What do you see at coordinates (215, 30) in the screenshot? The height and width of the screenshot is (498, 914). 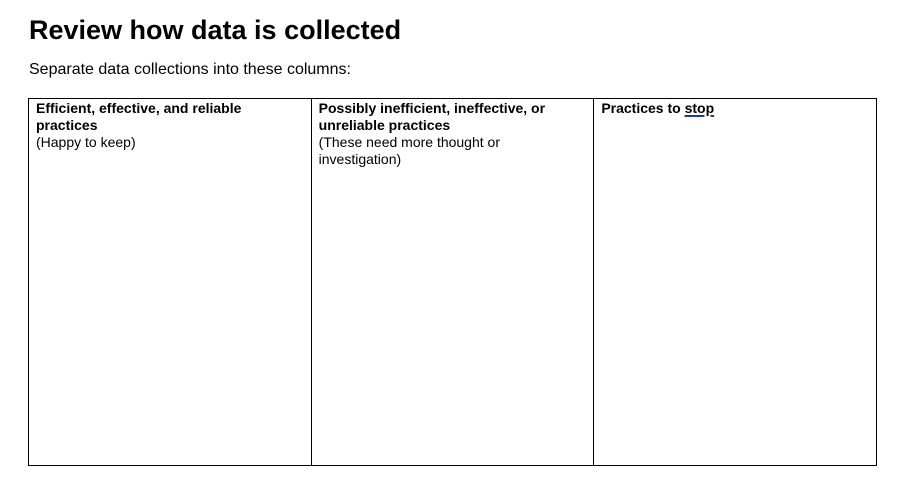 I see `page-title: Review how data is collected` at bounding box center [215, 30].